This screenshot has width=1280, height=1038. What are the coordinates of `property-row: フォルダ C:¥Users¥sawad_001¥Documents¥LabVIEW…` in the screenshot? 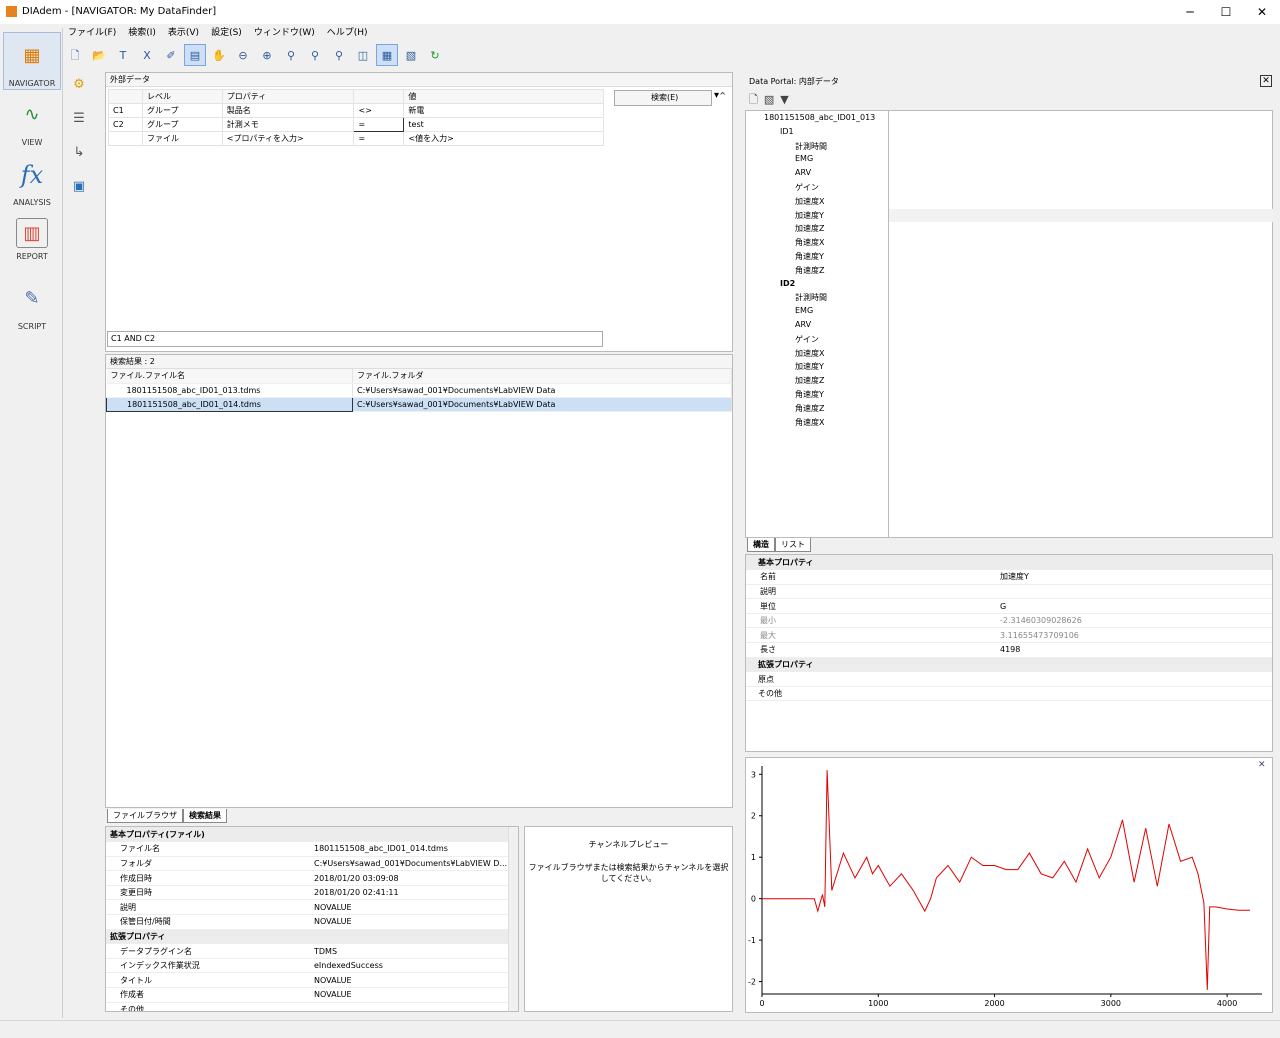 It's located at (307, 864).